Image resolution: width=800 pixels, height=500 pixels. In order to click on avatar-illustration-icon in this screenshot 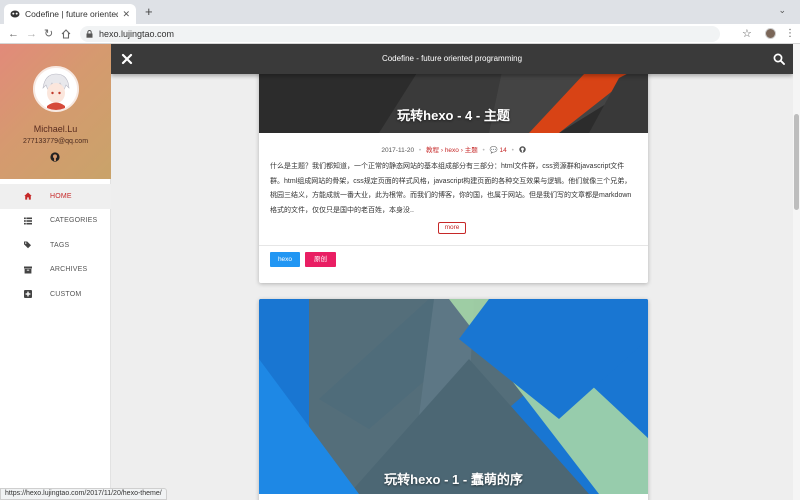, I will do `click(56, 89)`.